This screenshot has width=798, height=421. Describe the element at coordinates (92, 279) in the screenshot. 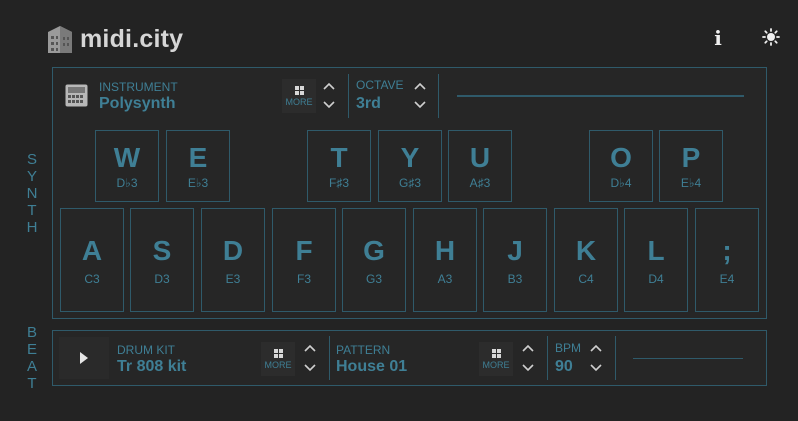

I see `key-note: C3` at that location.